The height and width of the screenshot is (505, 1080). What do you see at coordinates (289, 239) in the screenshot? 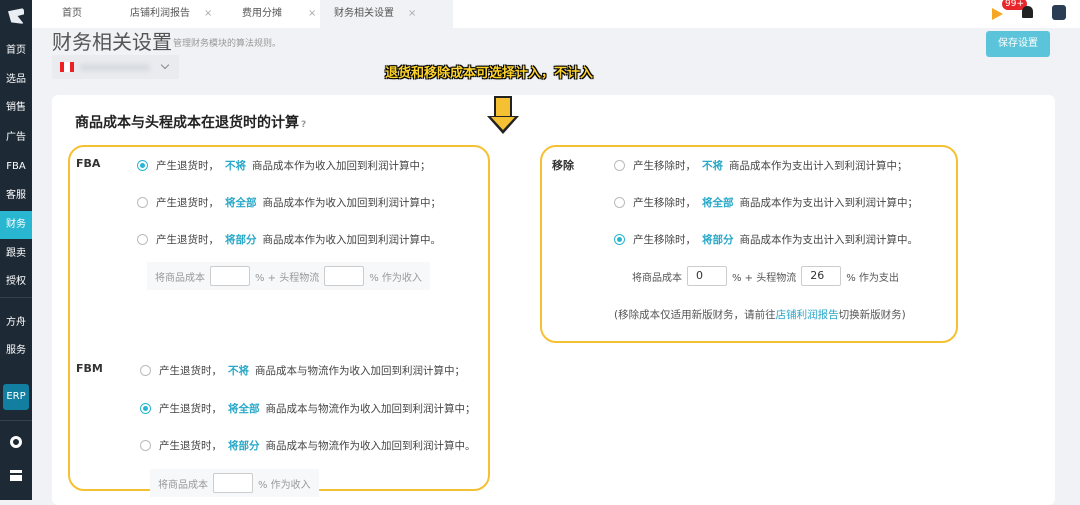
I see `fba-option-radio: 产生退货时， 将部分 商品成本作为收入加回到利润计算中。` at bounding box center [289, 239].